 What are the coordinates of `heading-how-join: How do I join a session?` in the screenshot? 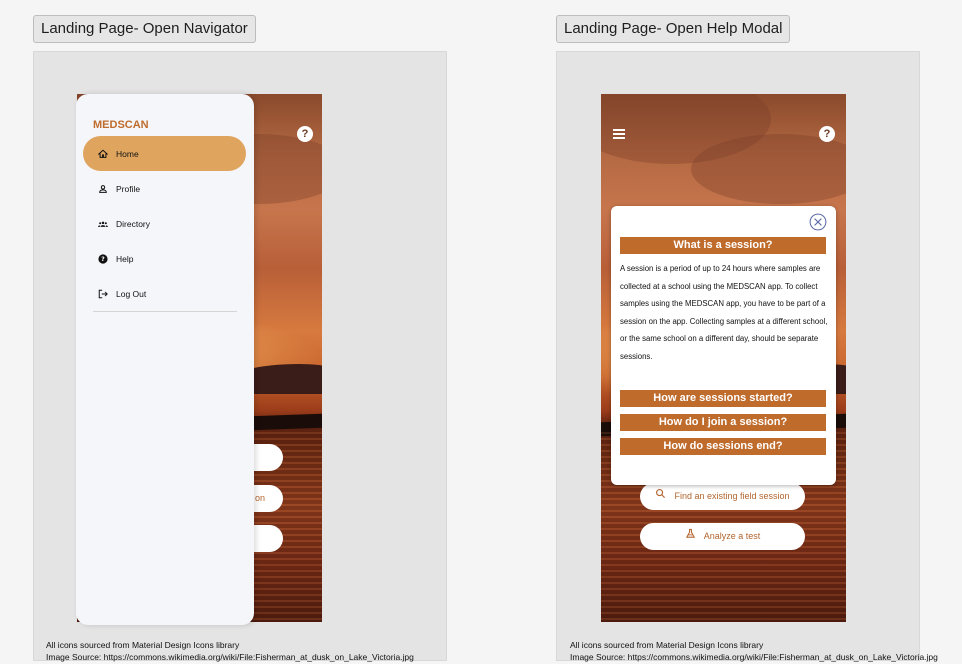 It's located at (723, 422).